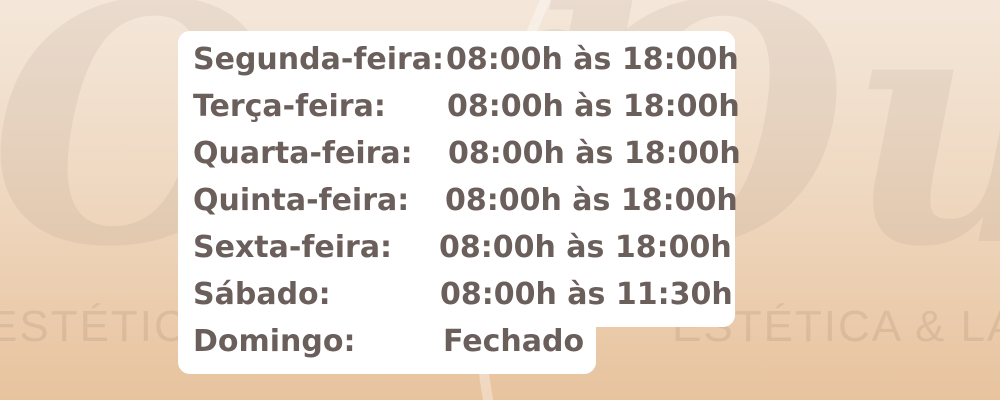 Image resolution: width=1000 pixels, height=400 pixels. Describe the element at coordinates (262, 294) in the screenshot. I see `day-label: Sábado:` at that location.